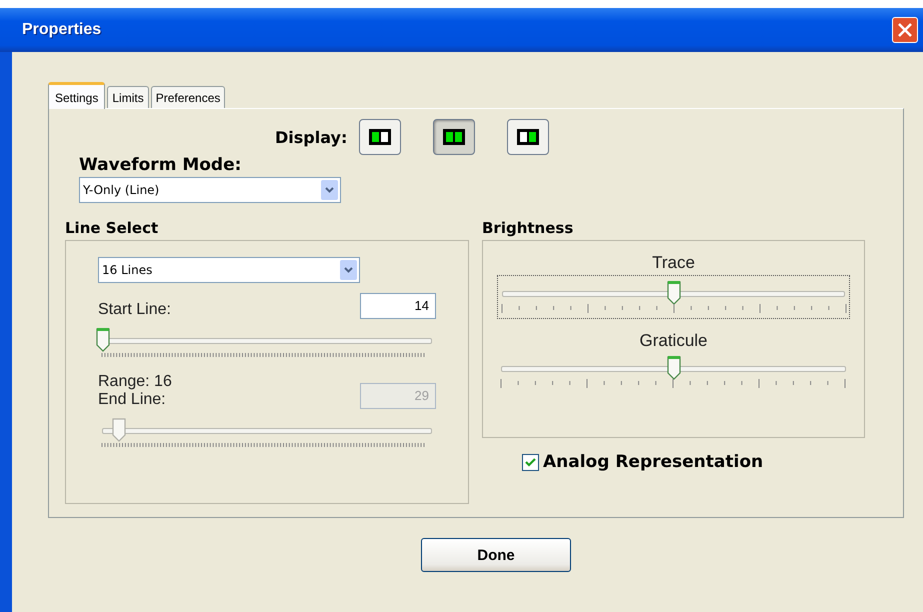 Image resolution: width=923 pixels, height=612 pixels. What do you see at coordinates (77, 95) in the screenshot?
I see `tab: Settings` at bounding box center [77, 95].